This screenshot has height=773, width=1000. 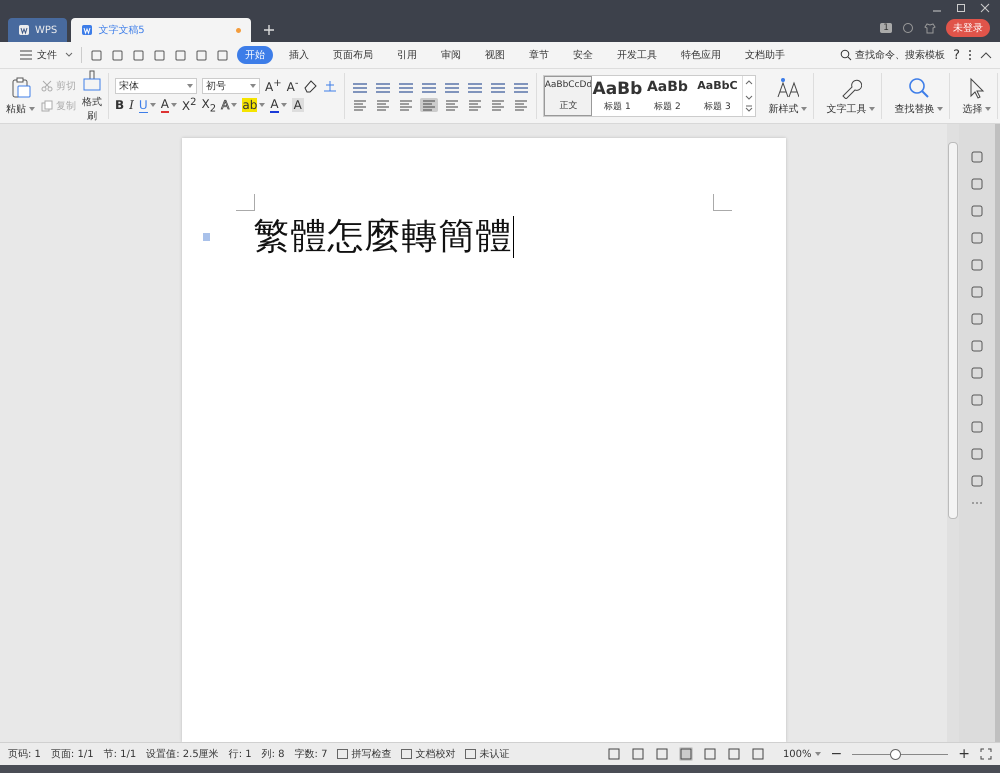 I want to click on fit-icon, so click(x=986, y=754).